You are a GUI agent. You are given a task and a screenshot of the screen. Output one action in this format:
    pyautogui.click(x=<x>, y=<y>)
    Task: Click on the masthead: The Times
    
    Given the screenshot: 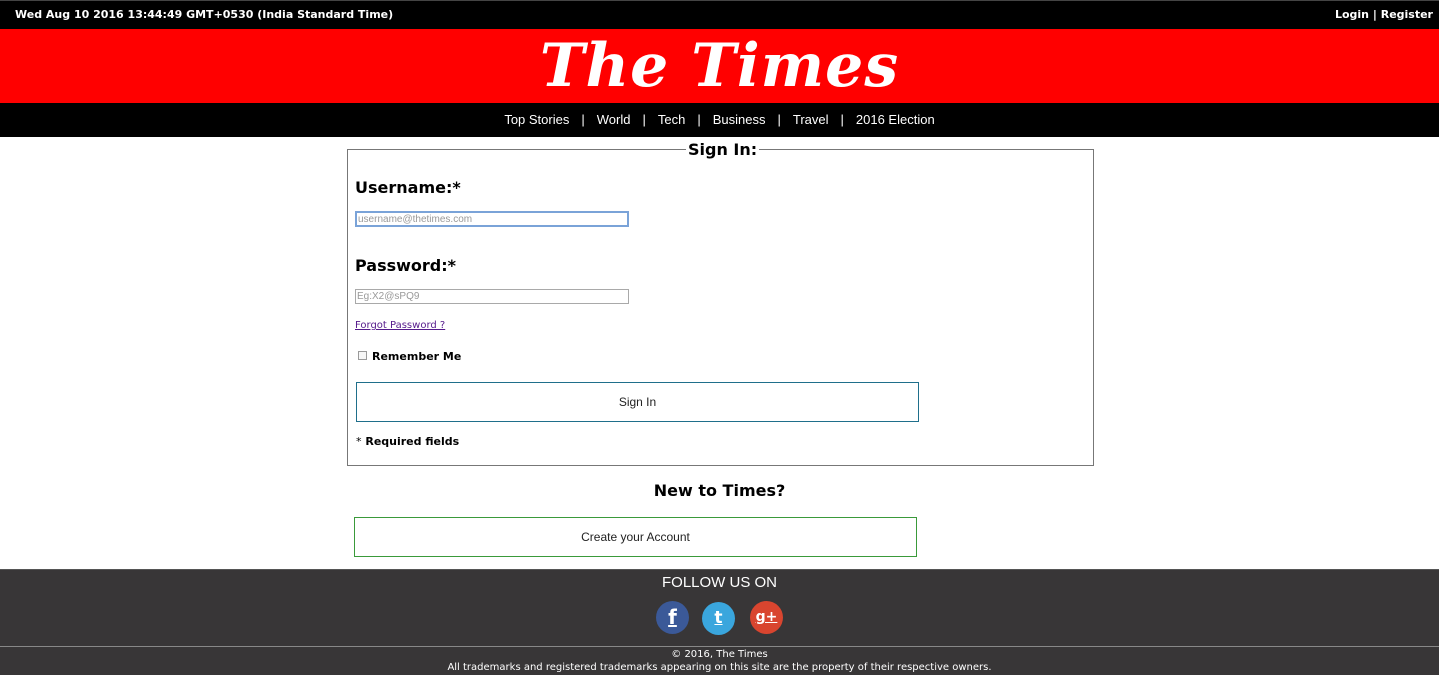 What is the action you would take?
    pyautogui.click(x=719, y=66)
    